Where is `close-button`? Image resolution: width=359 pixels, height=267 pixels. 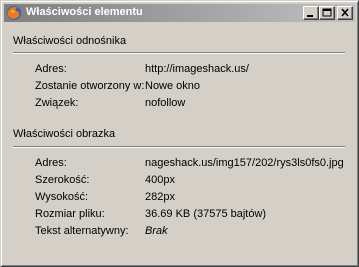
close-button is located at coordinates (345, 13).